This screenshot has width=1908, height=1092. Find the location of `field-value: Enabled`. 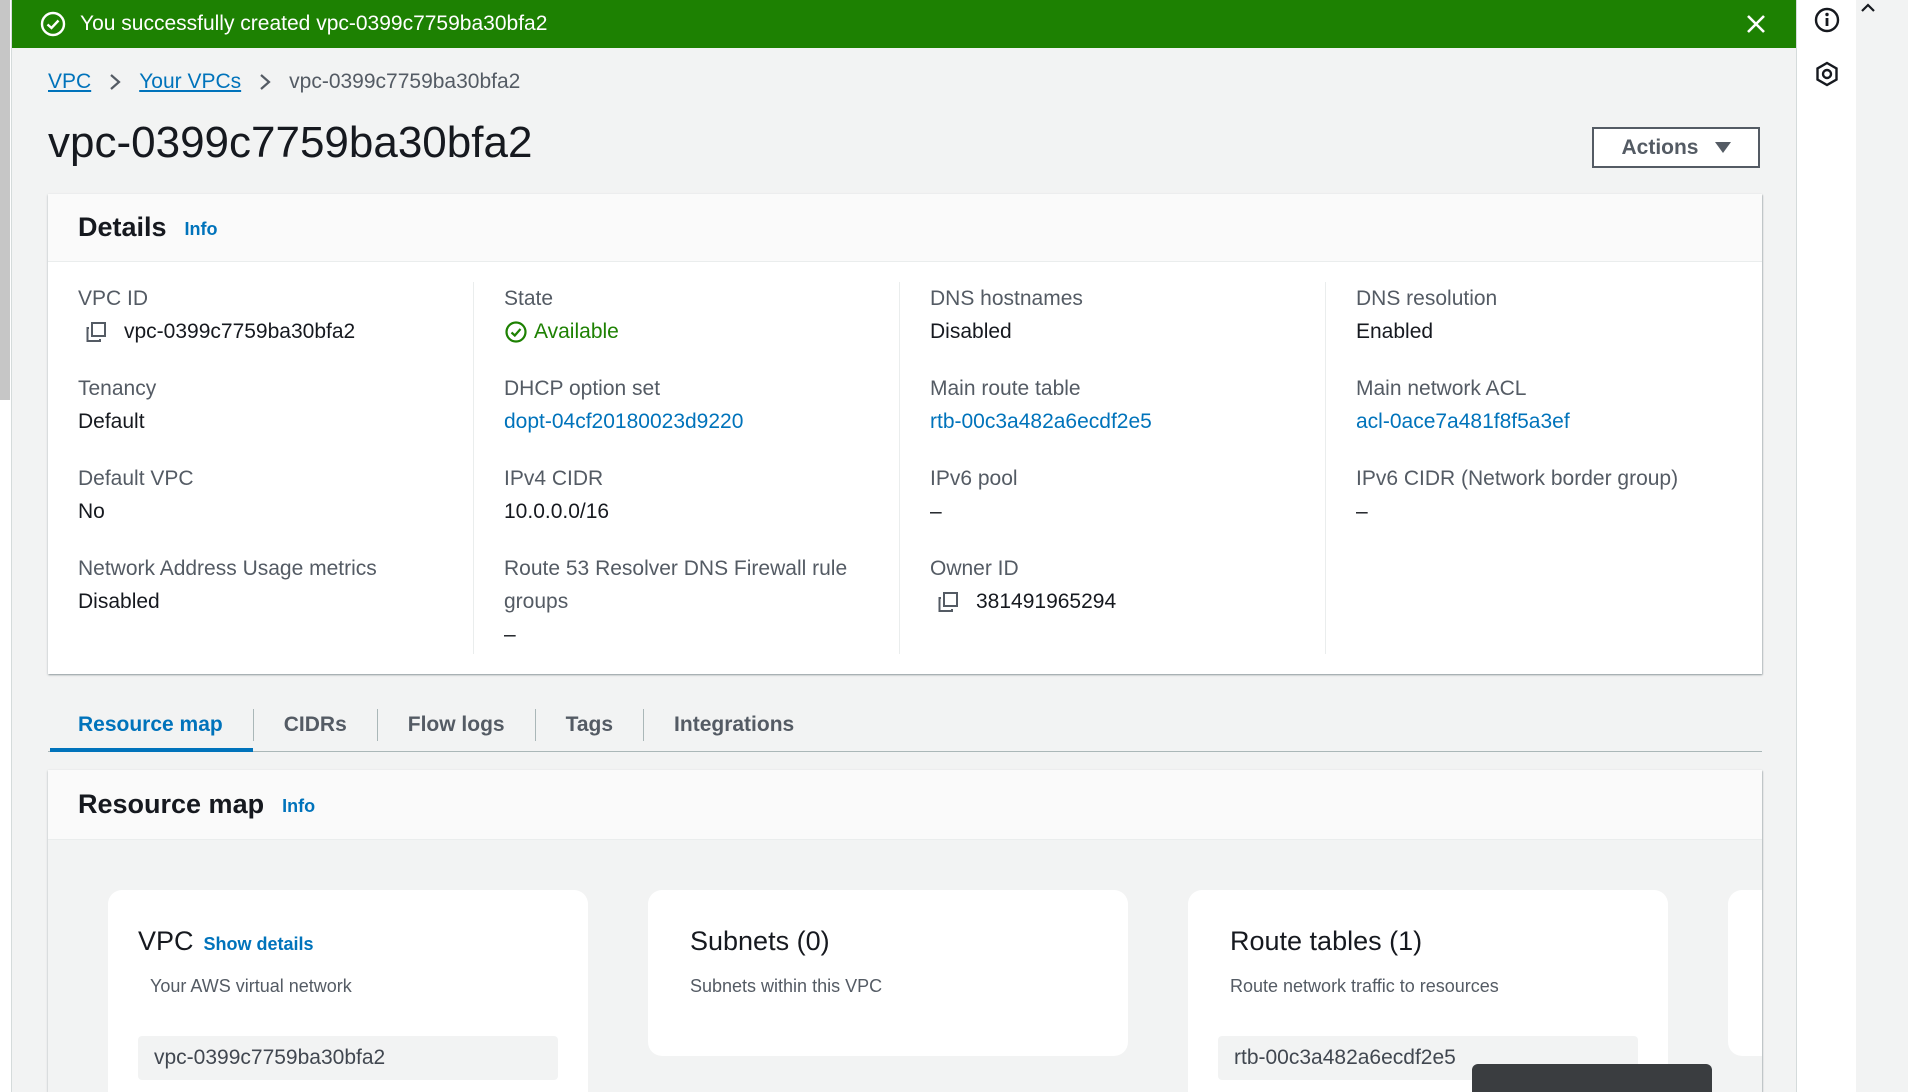

field-value: Enabled is located at coordinates (1395, 331).